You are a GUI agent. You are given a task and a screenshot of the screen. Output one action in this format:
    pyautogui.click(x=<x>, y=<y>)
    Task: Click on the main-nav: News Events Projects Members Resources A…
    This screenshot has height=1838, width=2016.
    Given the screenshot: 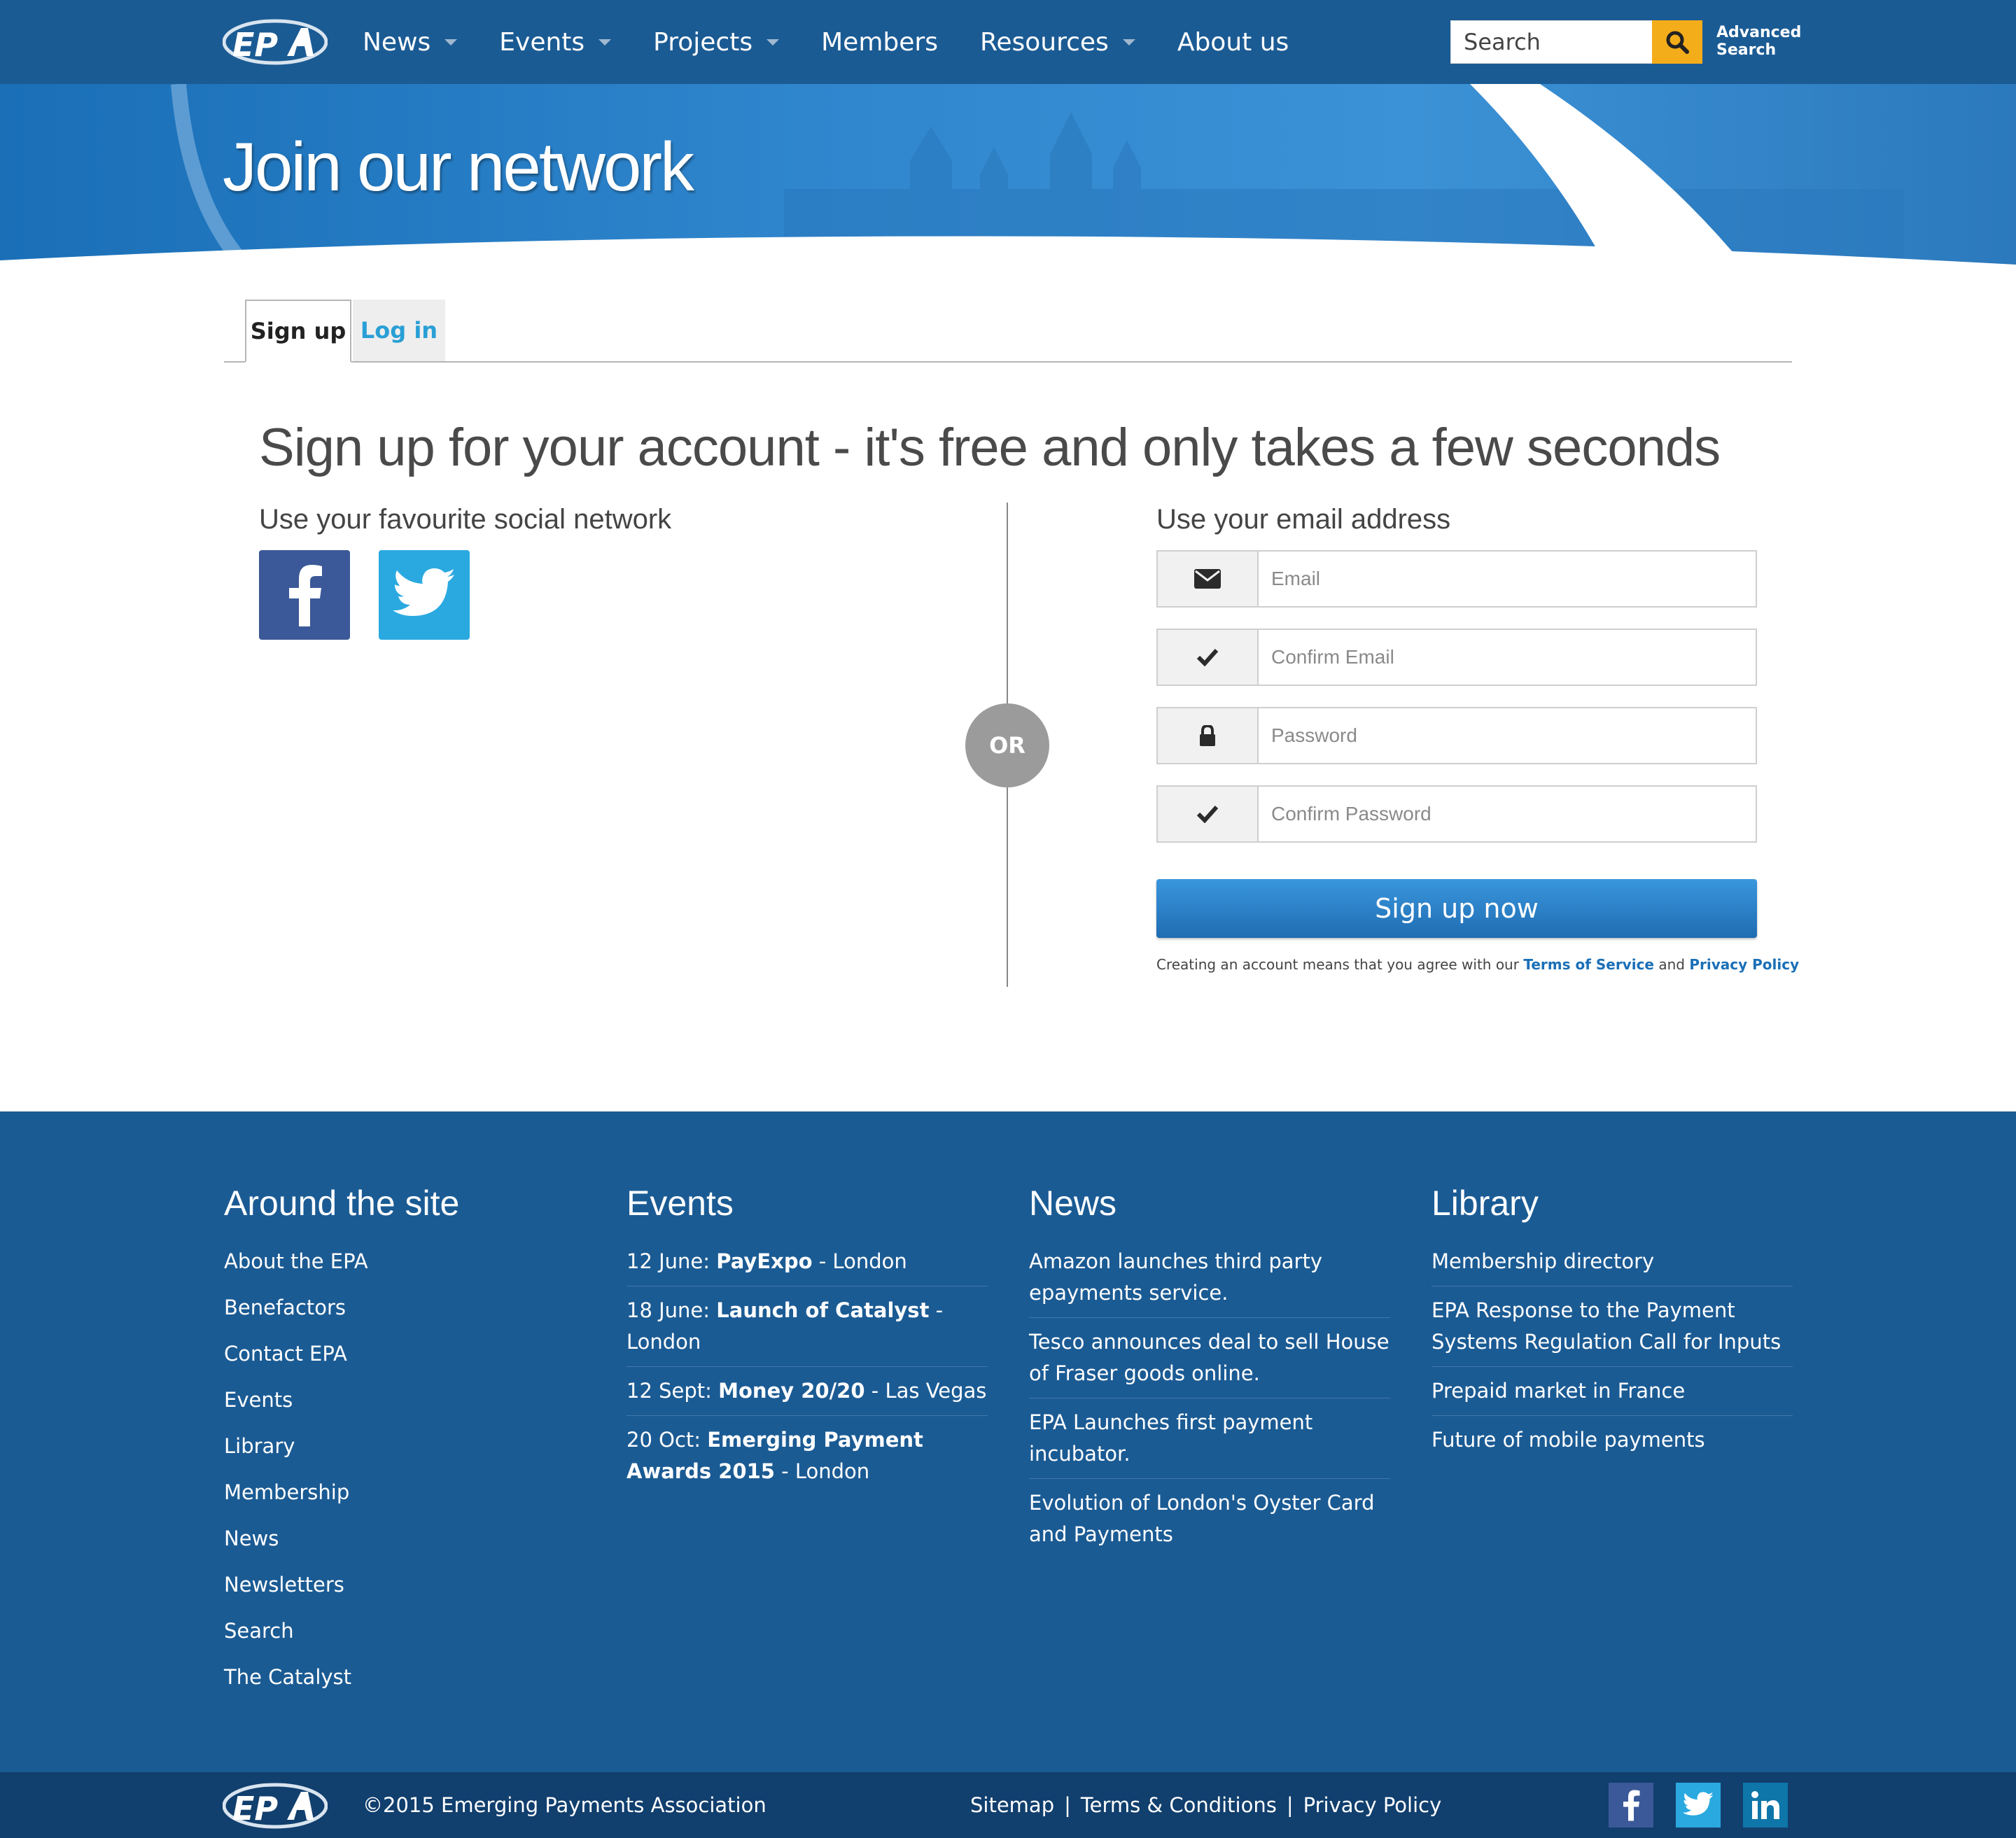 What is the action you would take?
    pyautogui.click(x=847, y=42)
    